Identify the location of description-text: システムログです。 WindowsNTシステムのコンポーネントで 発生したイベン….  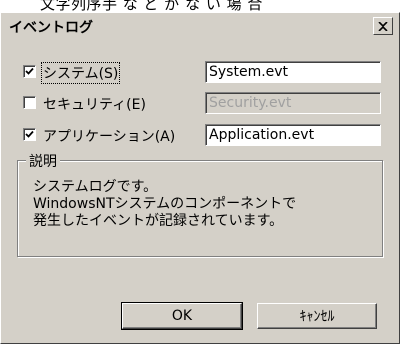
(164, 204).